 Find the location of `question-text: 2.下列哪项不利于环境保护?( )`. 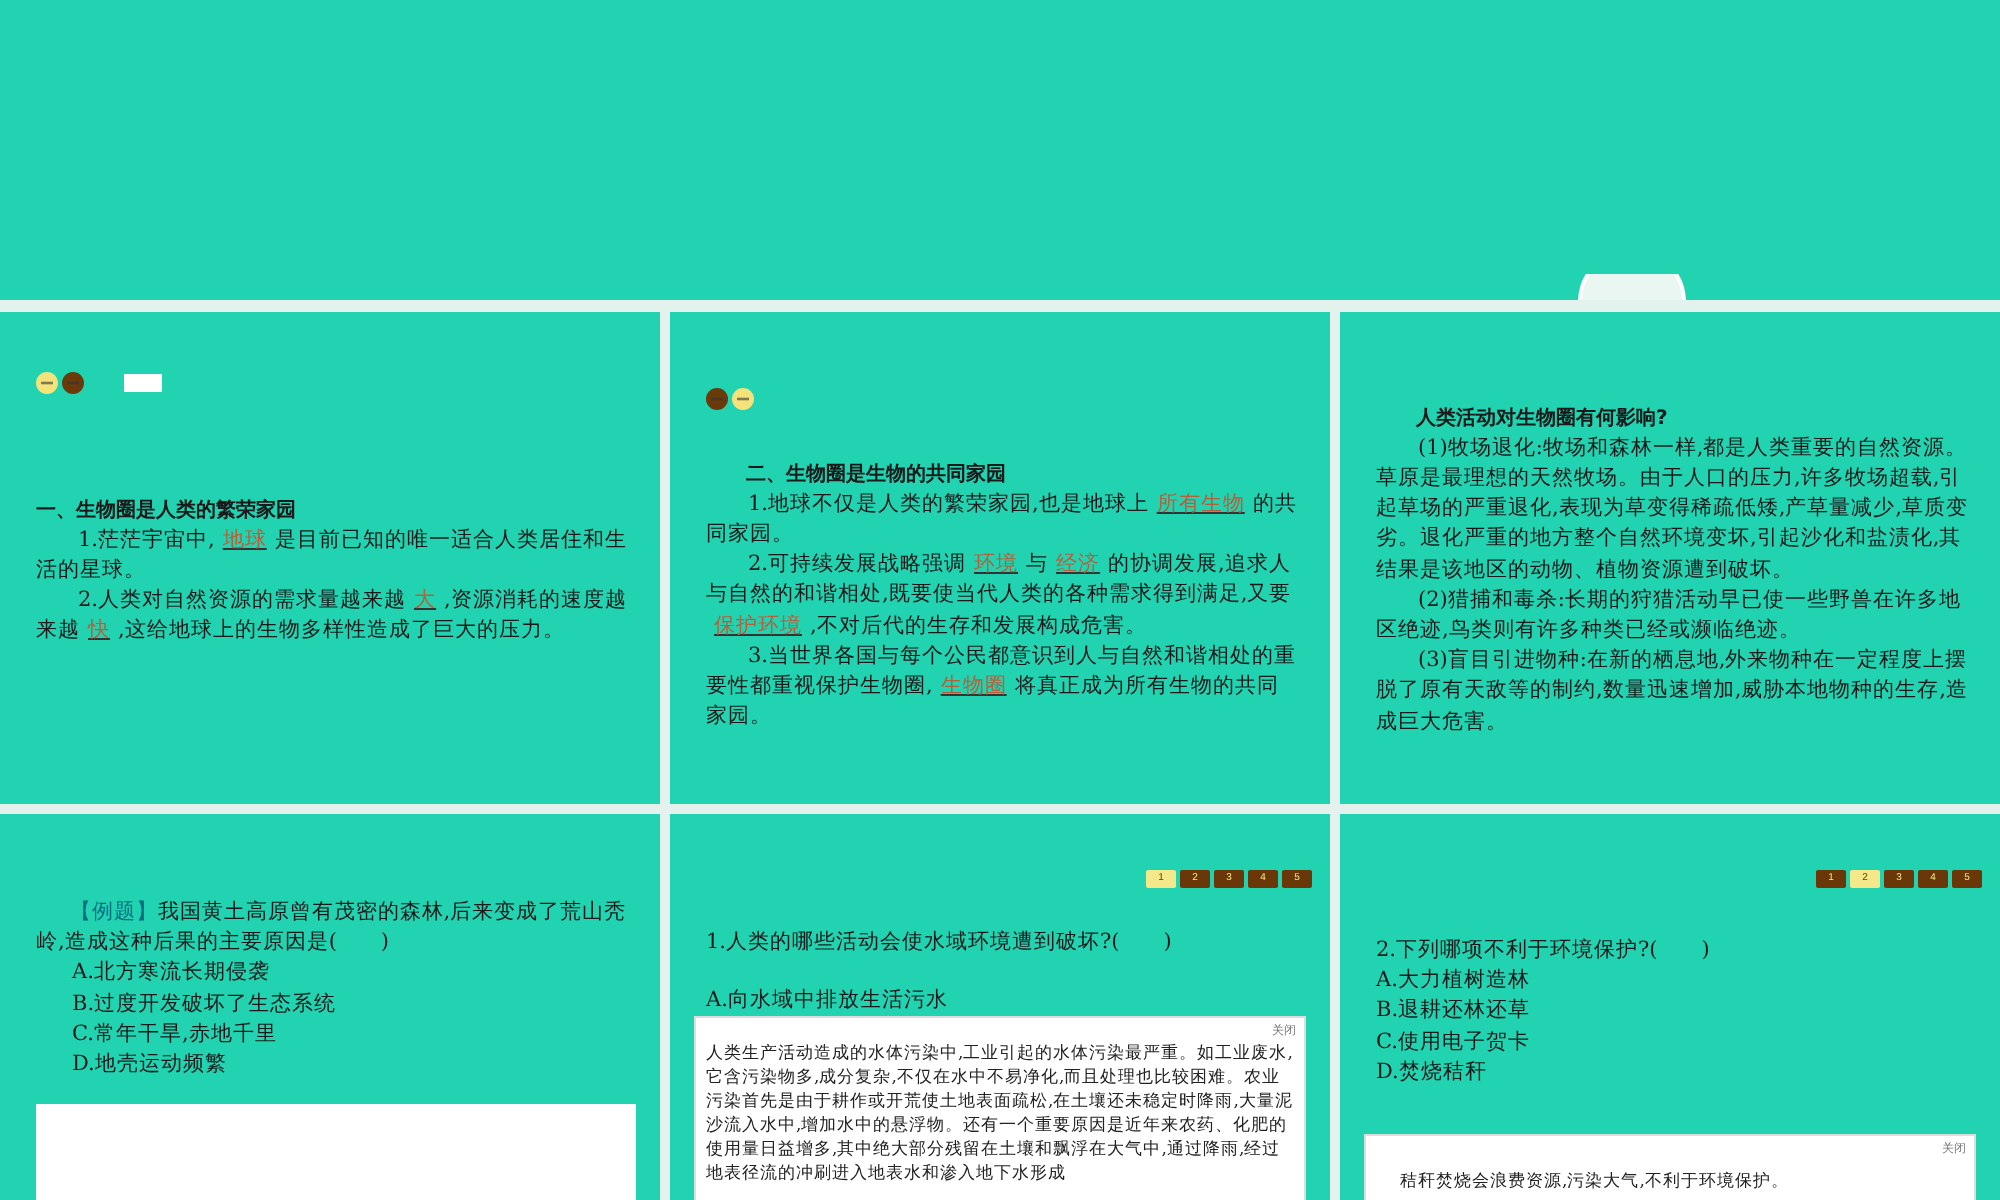

question-text: 2.下列哪项不利于环境保护?( ) is located at coordinates (1544, 951).